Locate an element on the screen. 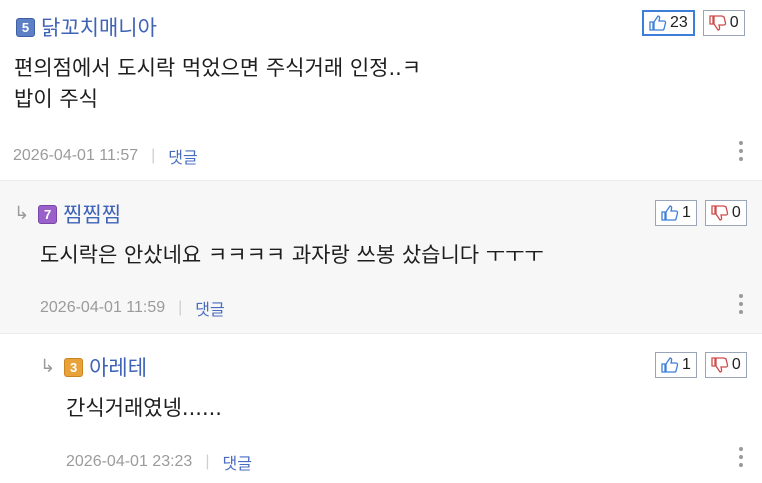 This screenshot has height=483, width=762. comment-text: 편의점에서 도시락 먹었으면 주식거래 인정..ㅋ 밥이 주식 is located at coordinates (218, 83).